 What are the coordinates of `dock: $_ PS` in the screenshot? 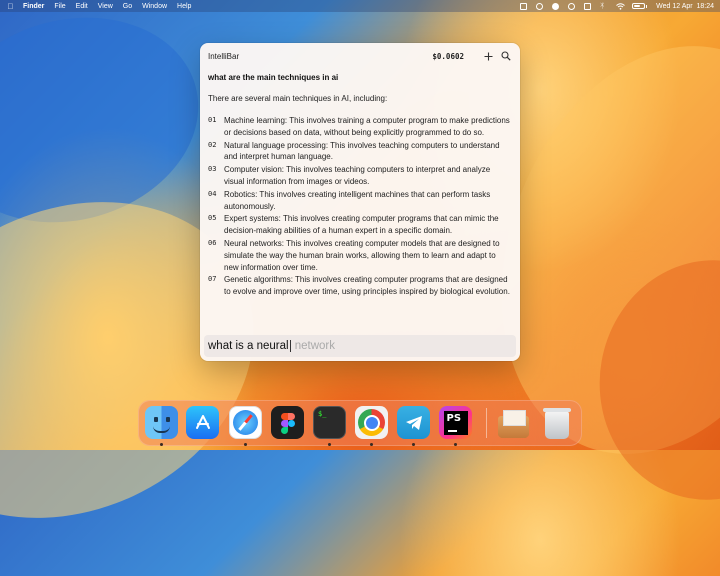 It's located at (360, 423).